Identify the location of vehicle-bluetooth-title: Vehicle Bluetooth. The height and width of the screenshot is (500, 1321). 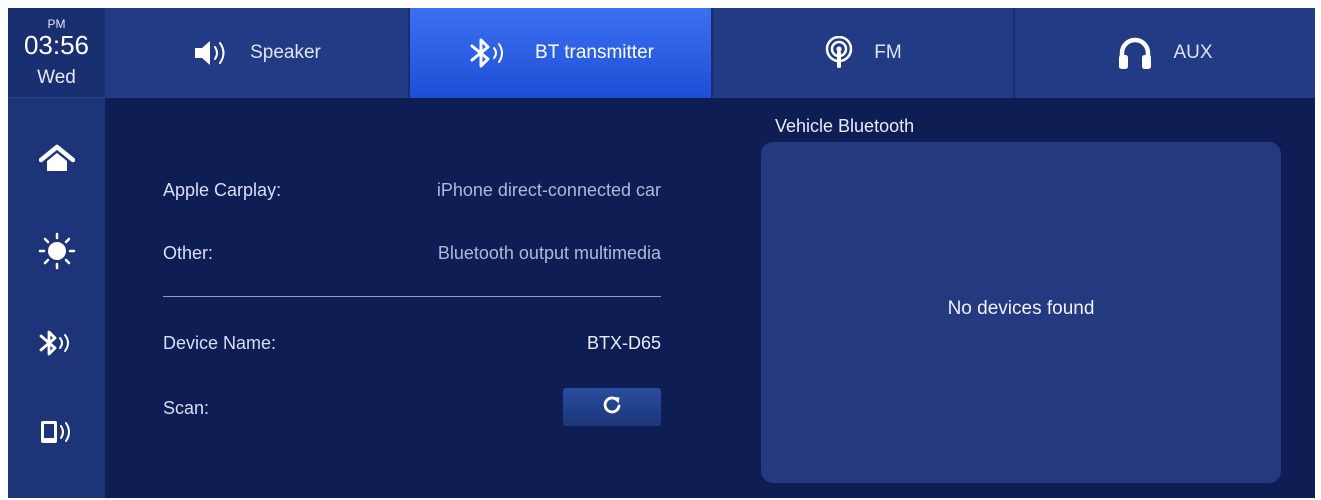
(845, 126).